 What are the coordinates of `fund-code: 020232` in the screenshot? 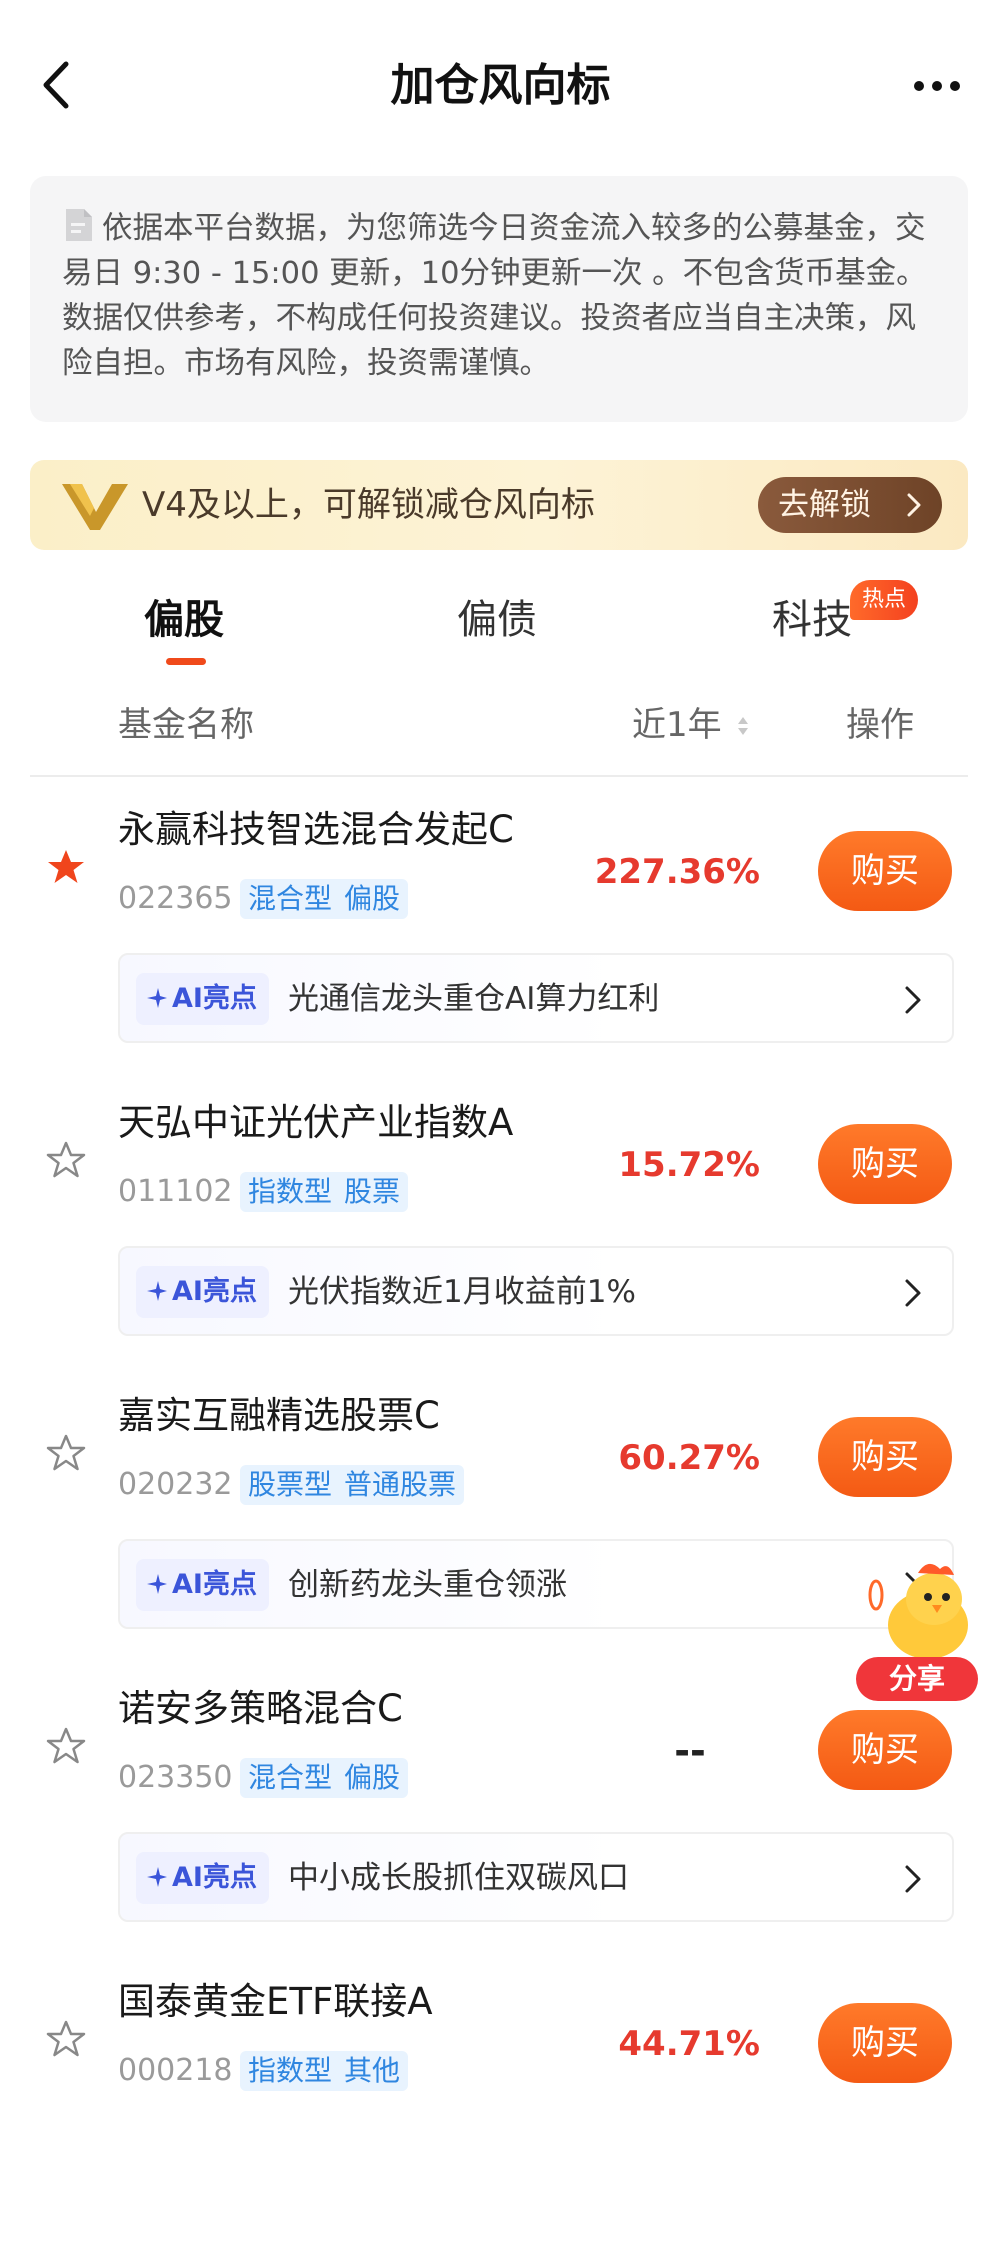 It's located at (175, 1484).